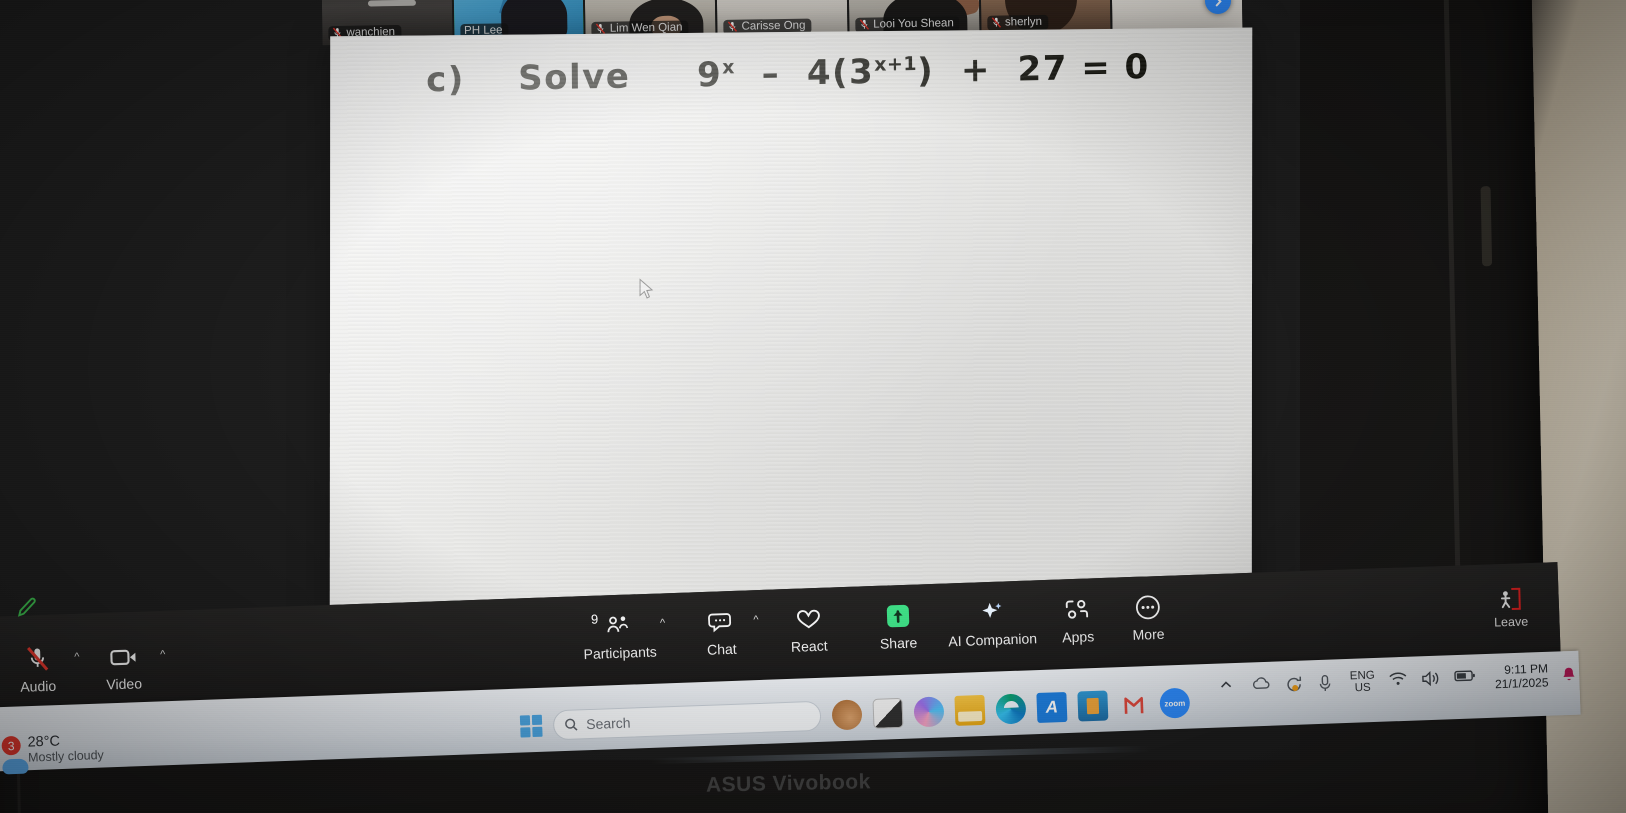 The width and height of the screenshot is (1626, 813). I want to click on video-caret-icon: ^, so click(163, 655).